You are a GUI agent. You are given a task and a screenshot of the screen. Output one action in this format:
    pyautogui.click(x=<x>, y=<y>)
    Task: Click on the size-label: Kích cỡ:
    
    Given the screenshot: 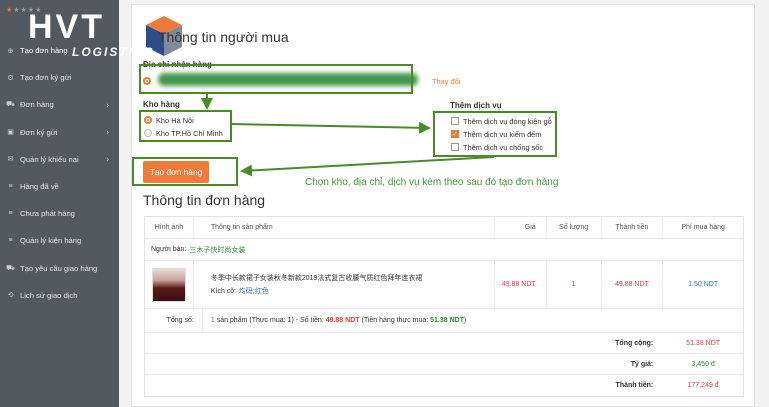 What is the action you would take?
    pyautogui.click(x=223, y=291)
    